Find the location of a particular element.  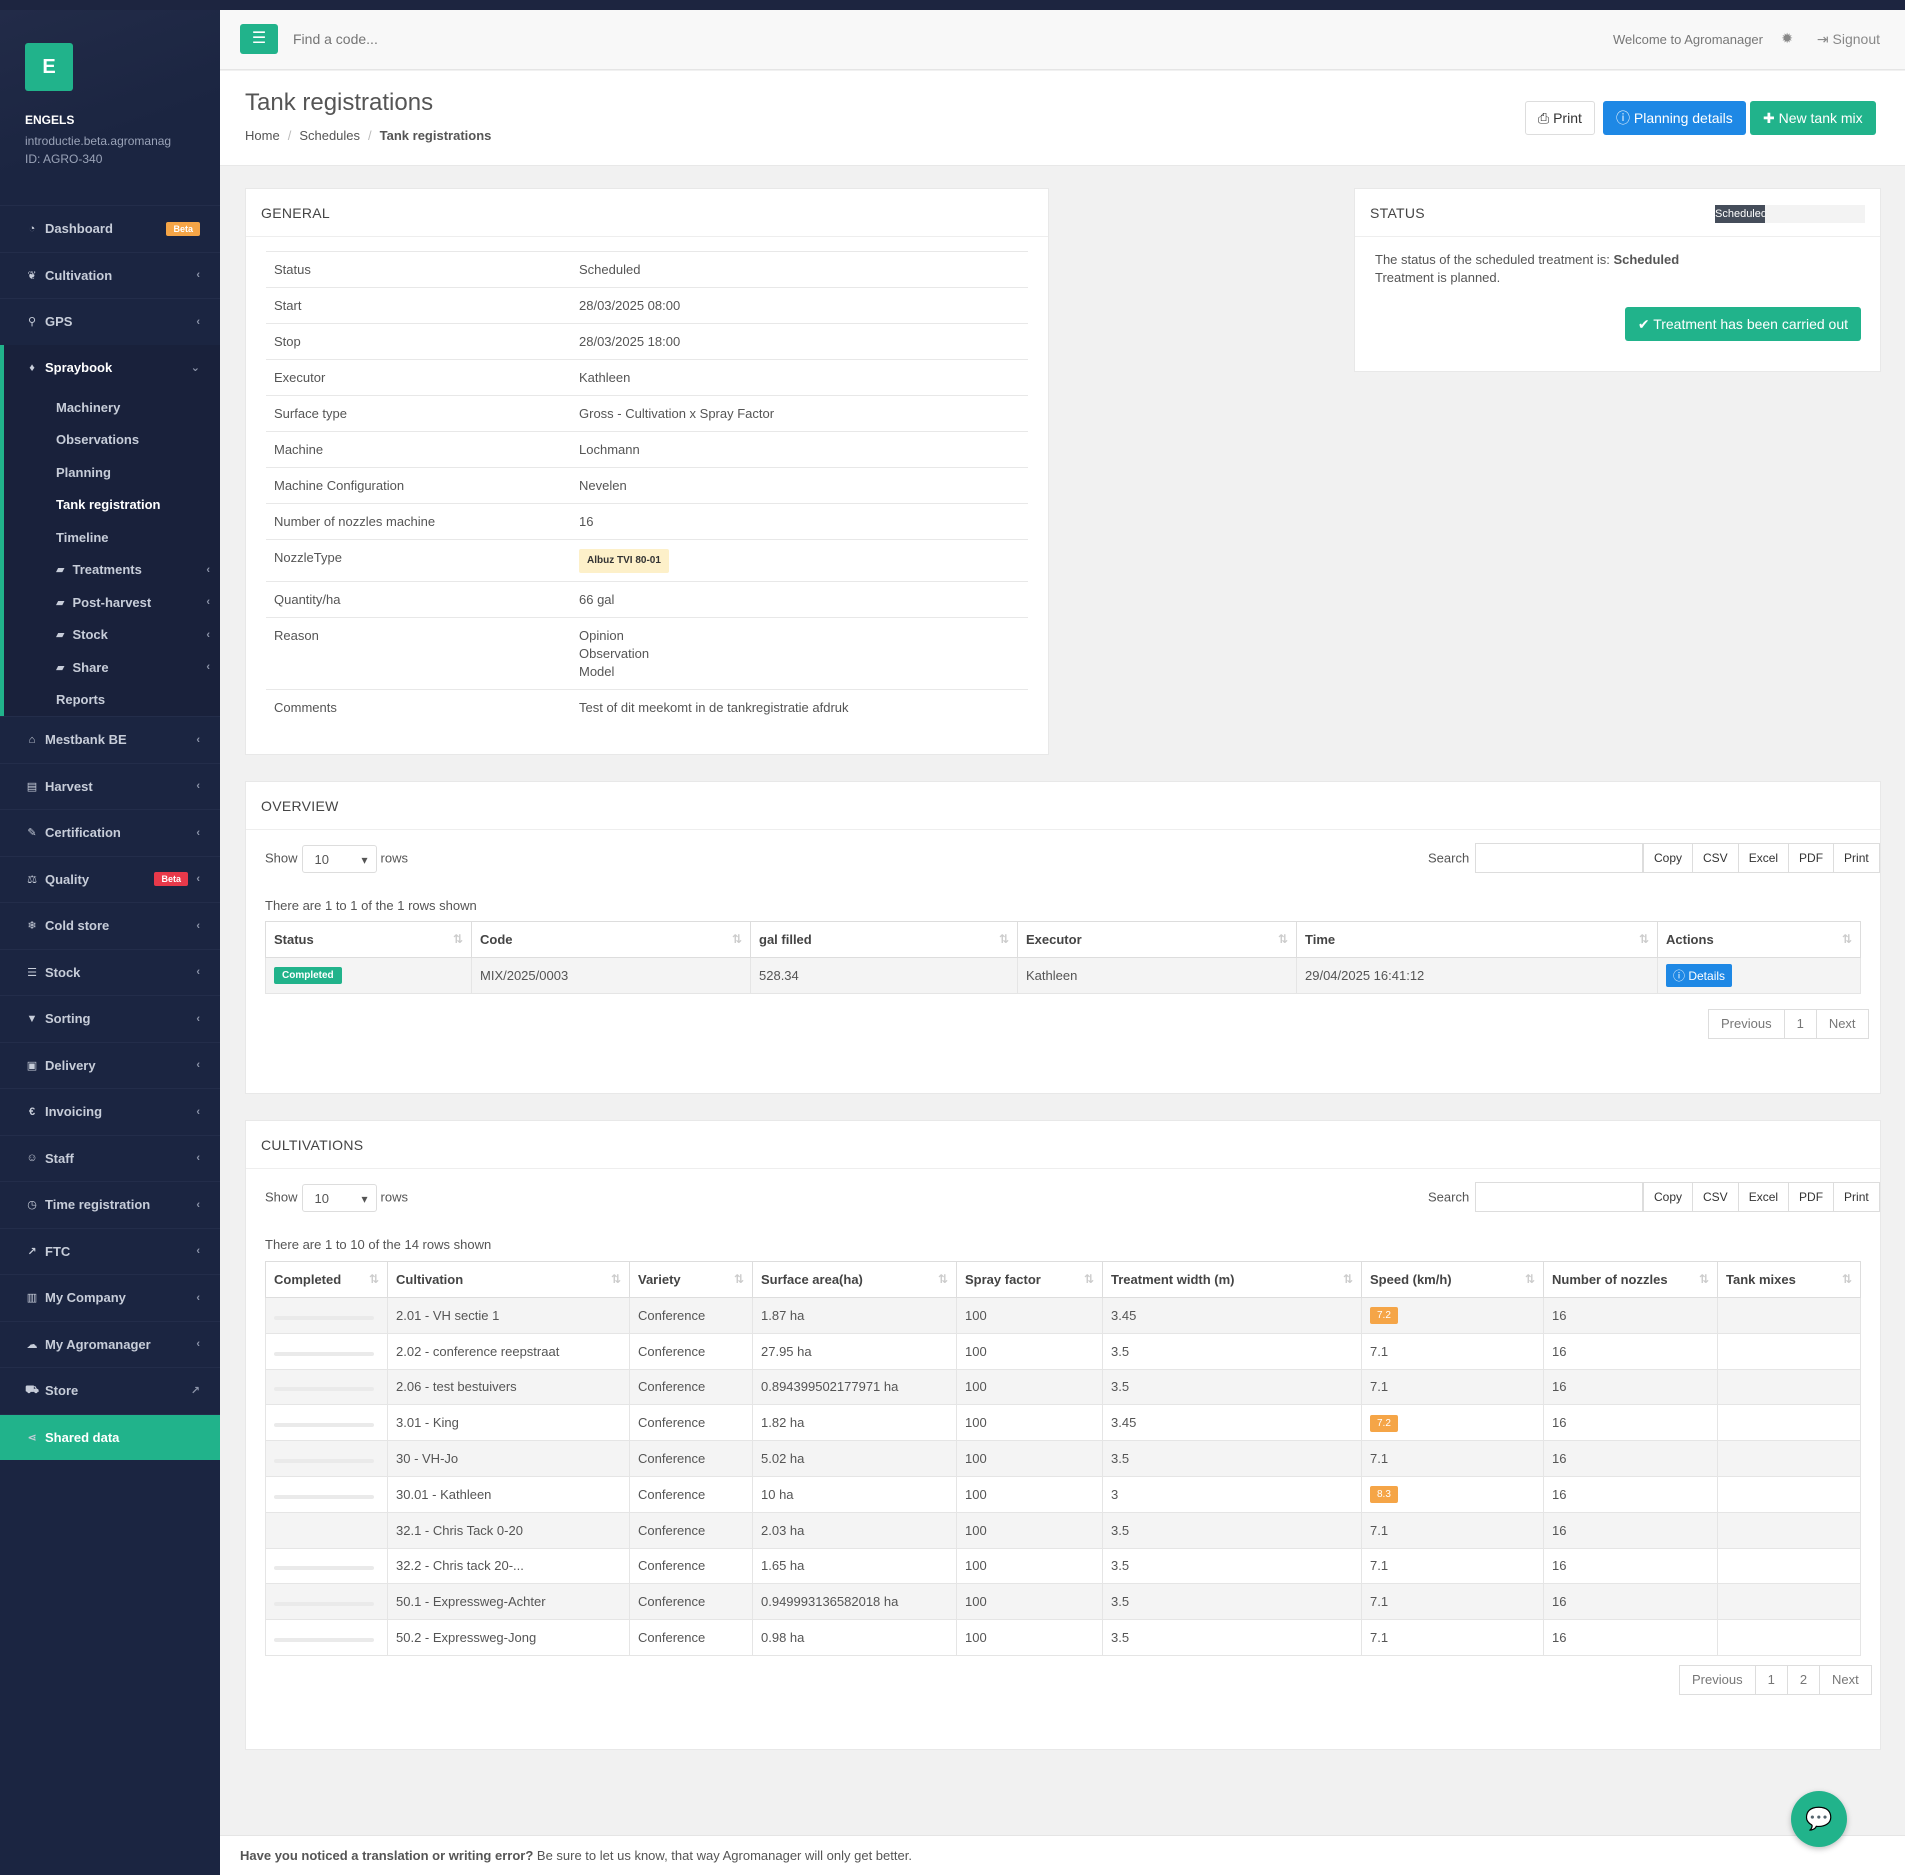

overview-page-next-button: Next is located at coordinates (1842, 1024).